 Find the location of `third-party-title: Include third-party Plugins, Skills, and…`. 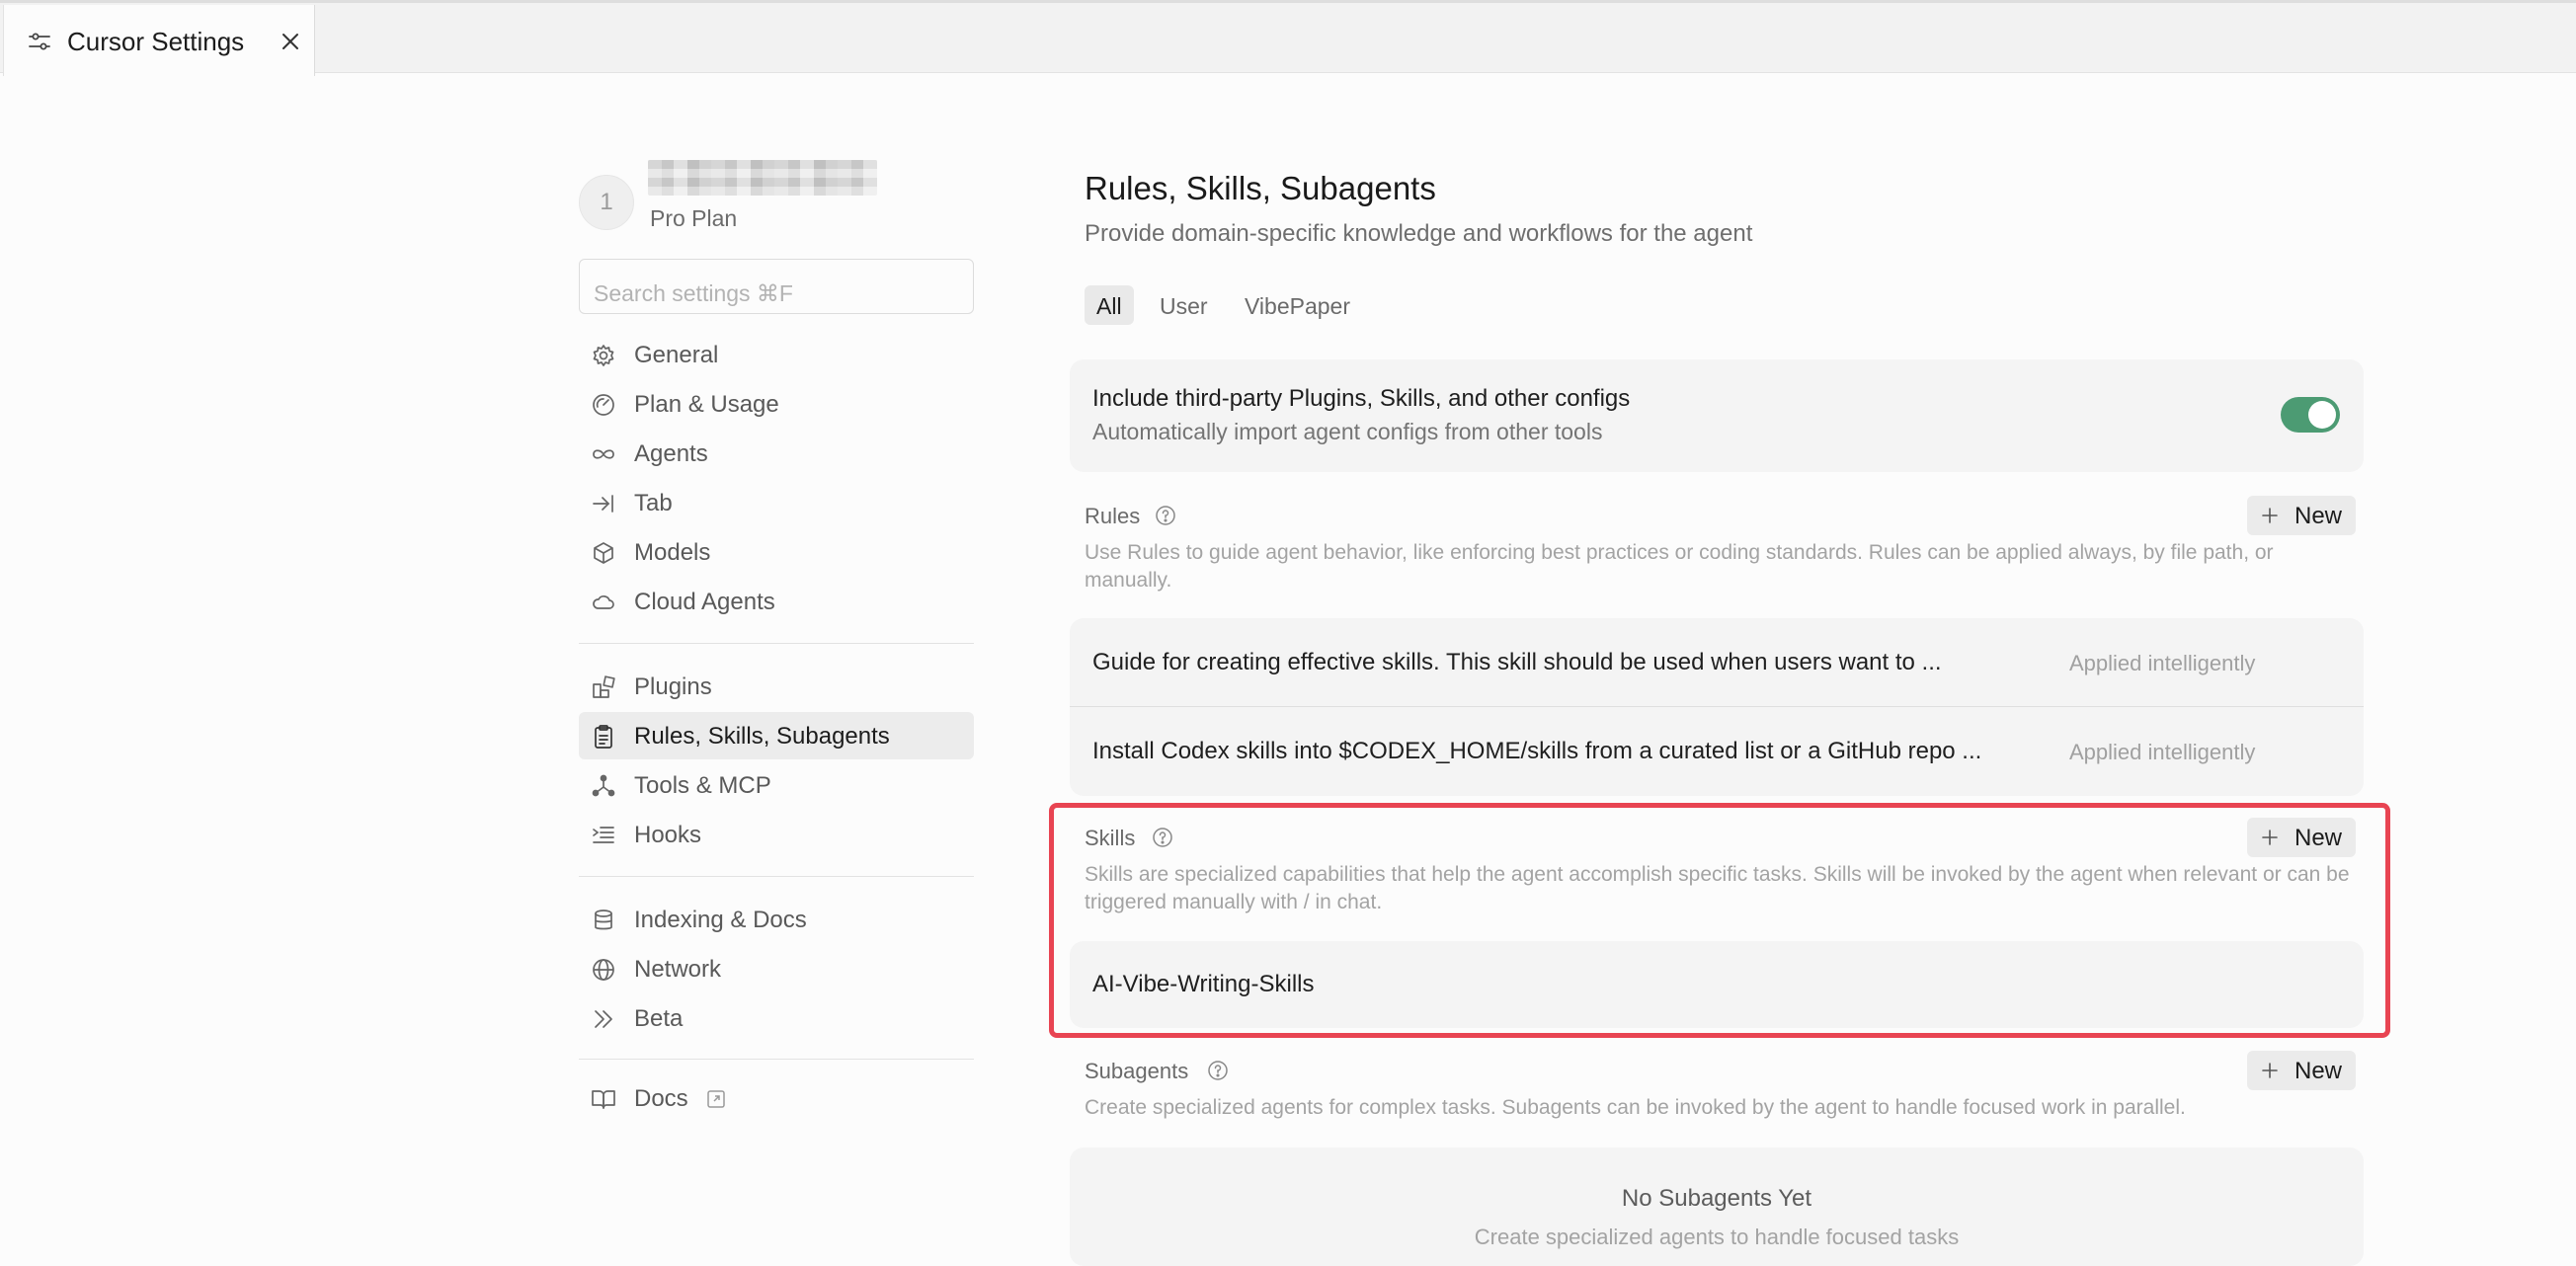

third-party-title: Include third-party Plugins, Skills, and… is located at coordinates (1361, 399).